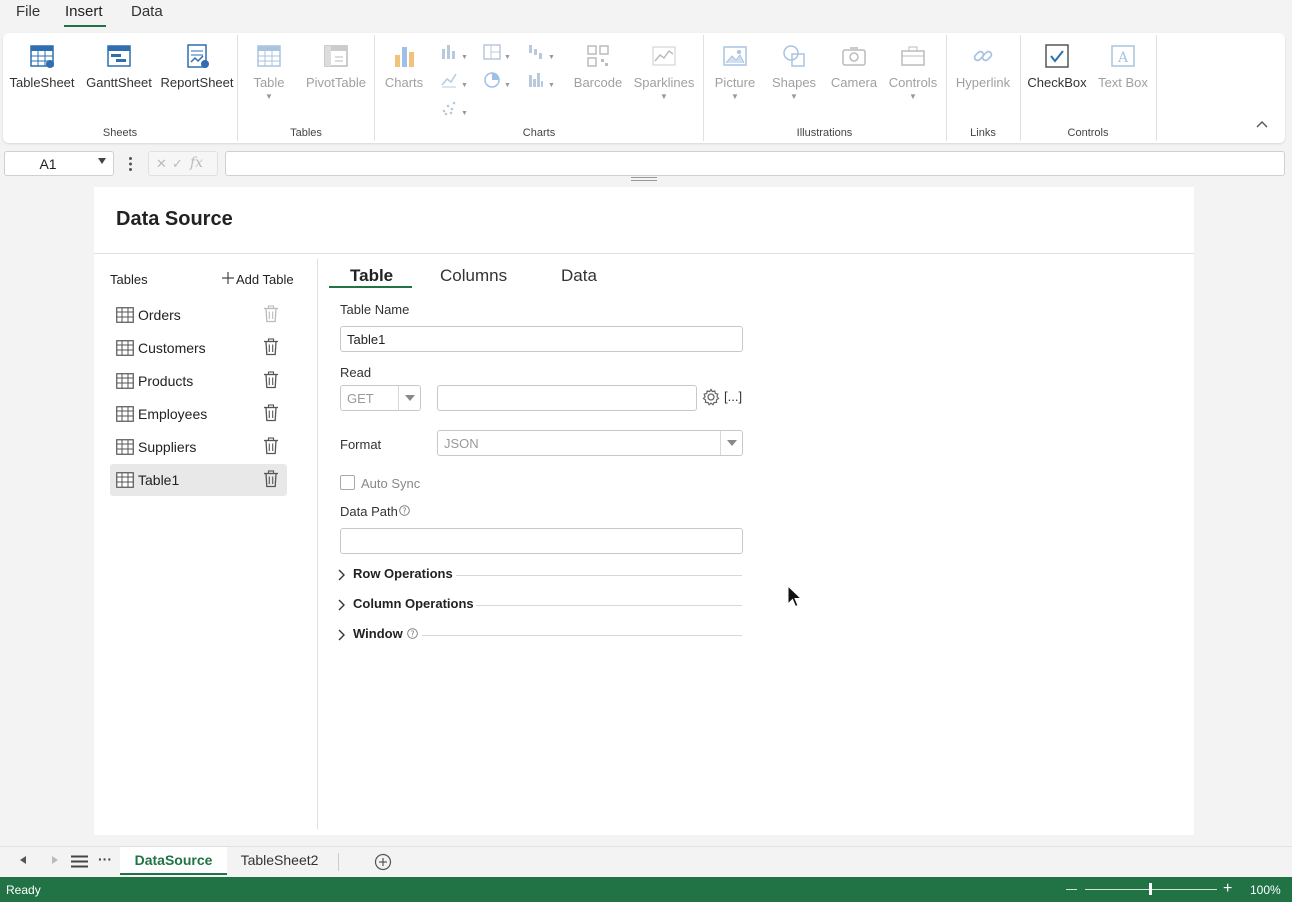 The width and height of the screenshot is (1292, 902). I want to click on tab-columns: Columns, so click(473, 276).